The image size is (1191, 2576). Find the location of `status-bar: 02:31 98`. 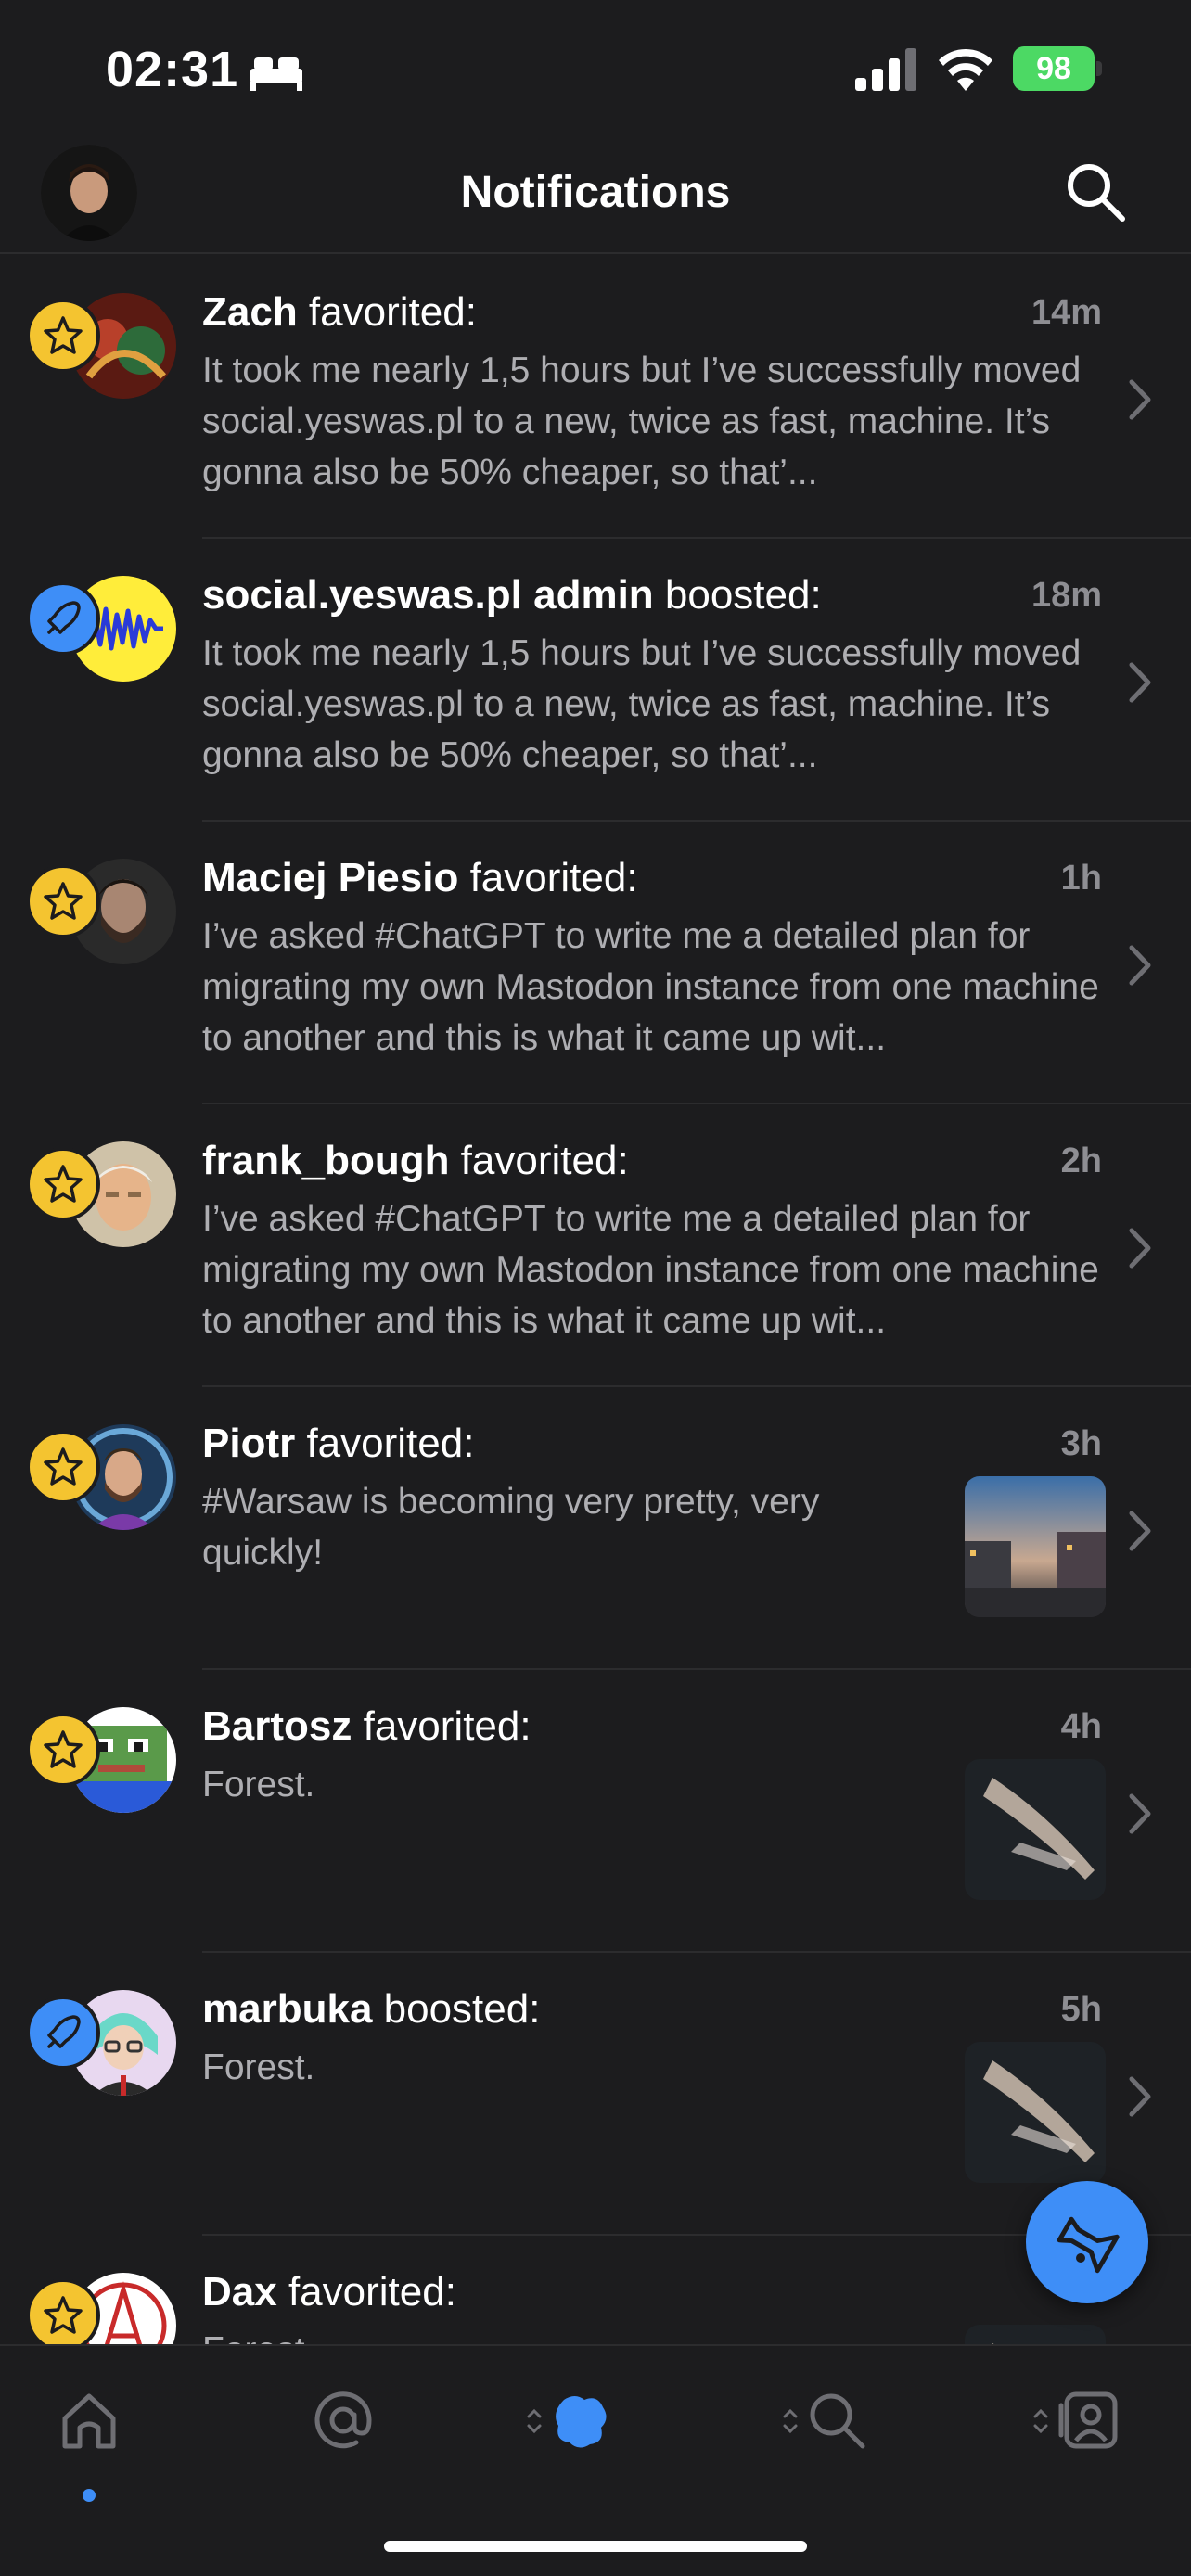

status-bar: 02:31 98 is located at coordinates (595, 69).